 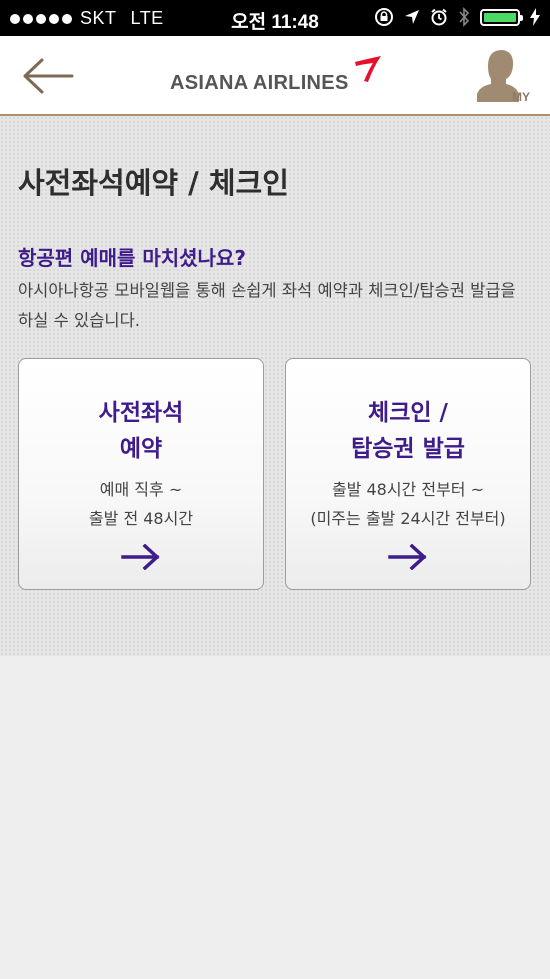 I want to click on seat-reservation-card: 사전좌석 예약 예매 직후 ~ 출발 전 48시간, so click(x=141, y=474).